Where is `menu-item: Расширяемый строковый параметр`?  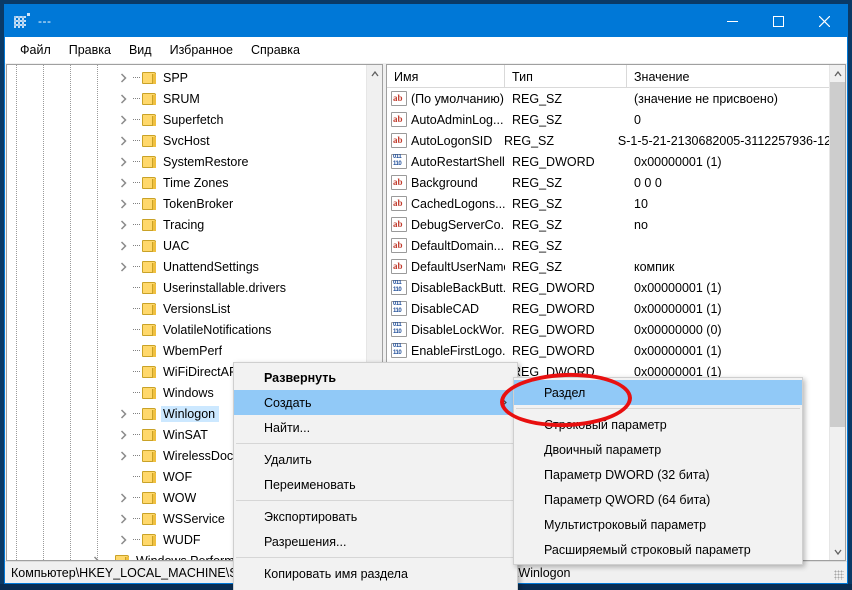 menu-item: Расширяемый строковый параметр is located at coordinates (658, 549).